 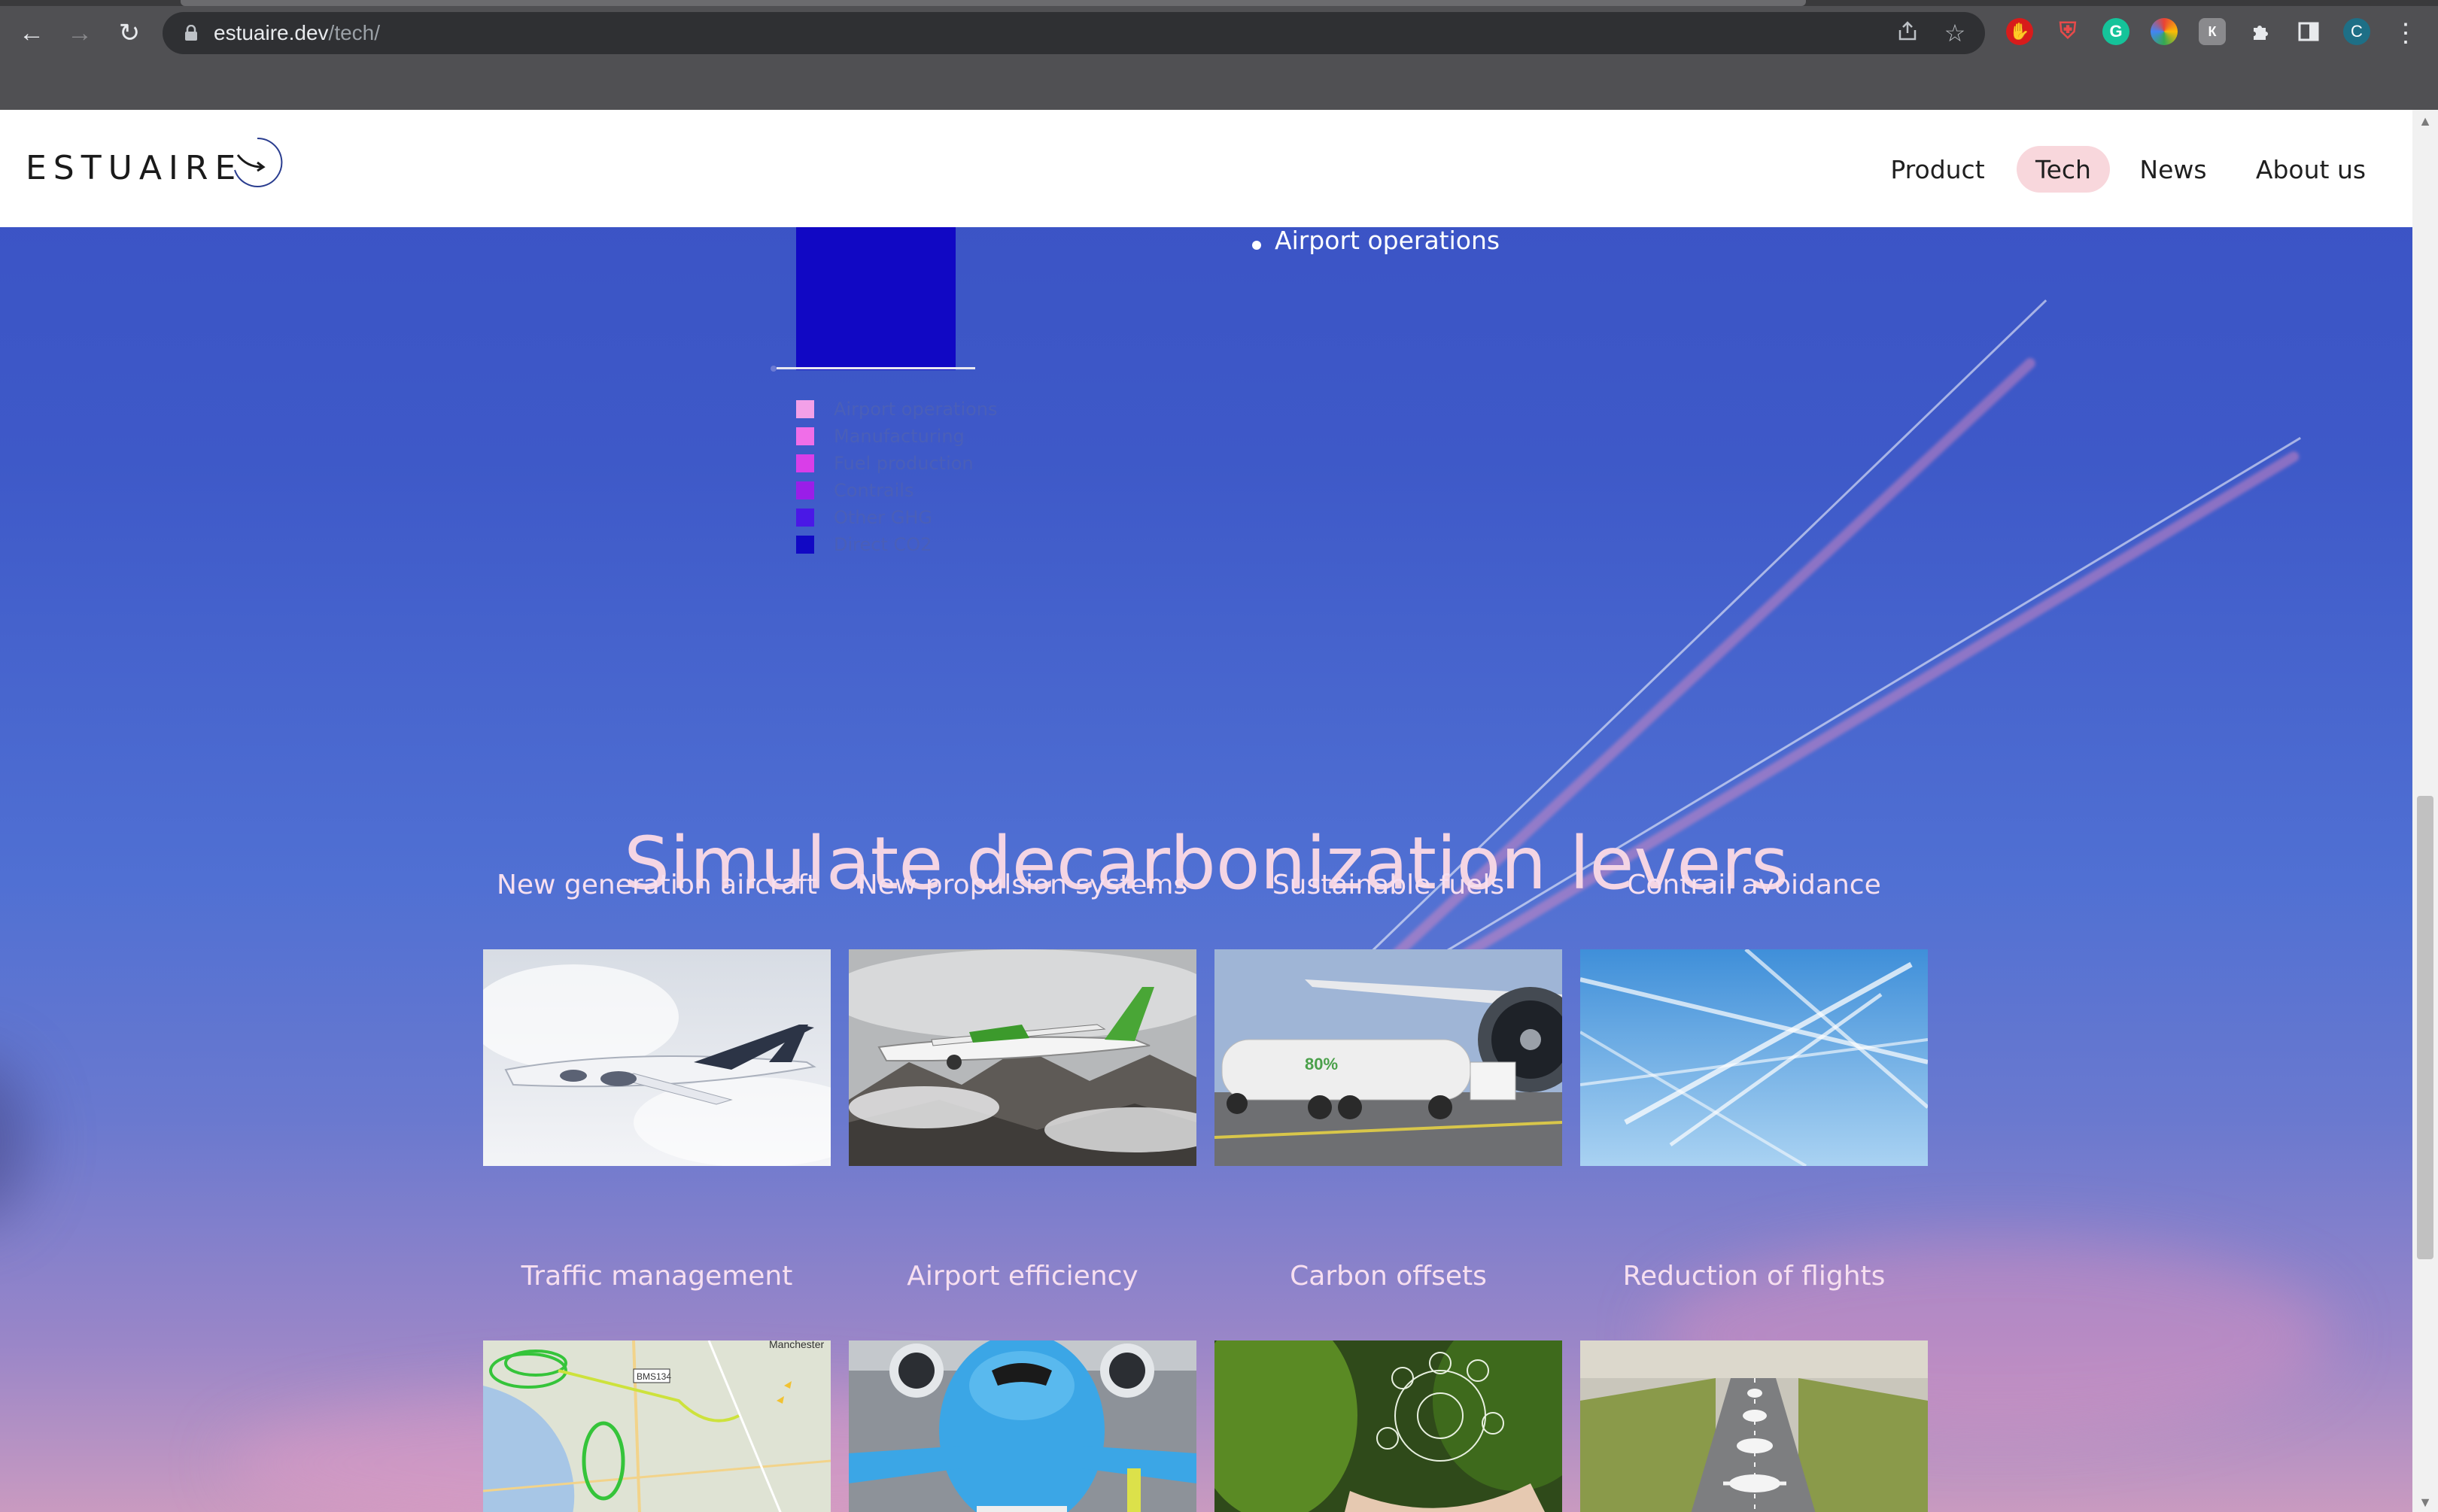 I want to click on address-bar: estuaire.dev/tech/ ☆, so click(x=1074, y=33).